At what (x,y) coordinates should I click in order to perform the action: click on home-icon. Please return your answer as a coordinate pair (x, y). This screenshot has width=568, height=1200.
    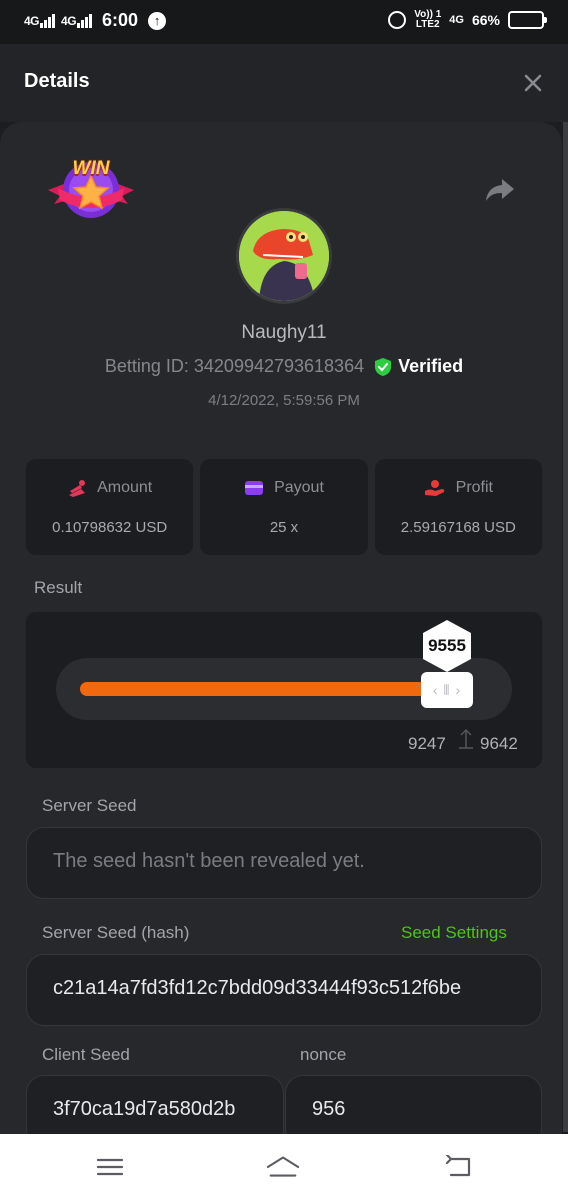
    Looking at the image, I should click on (283, 1166).